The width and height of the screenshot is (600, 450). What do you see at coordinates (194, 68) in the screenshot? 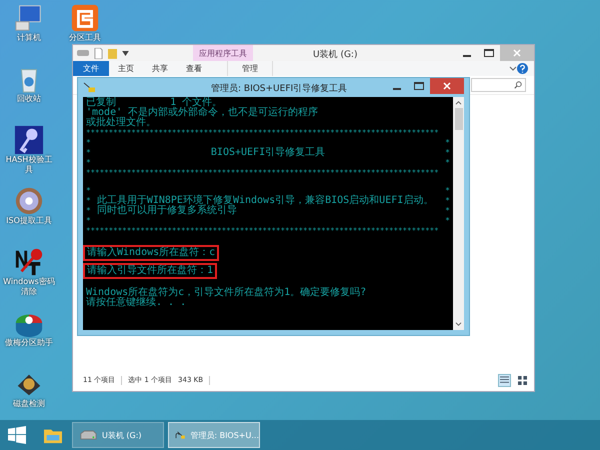
I see `ribbon-tab: 查看` at bounding box center [194, 68].